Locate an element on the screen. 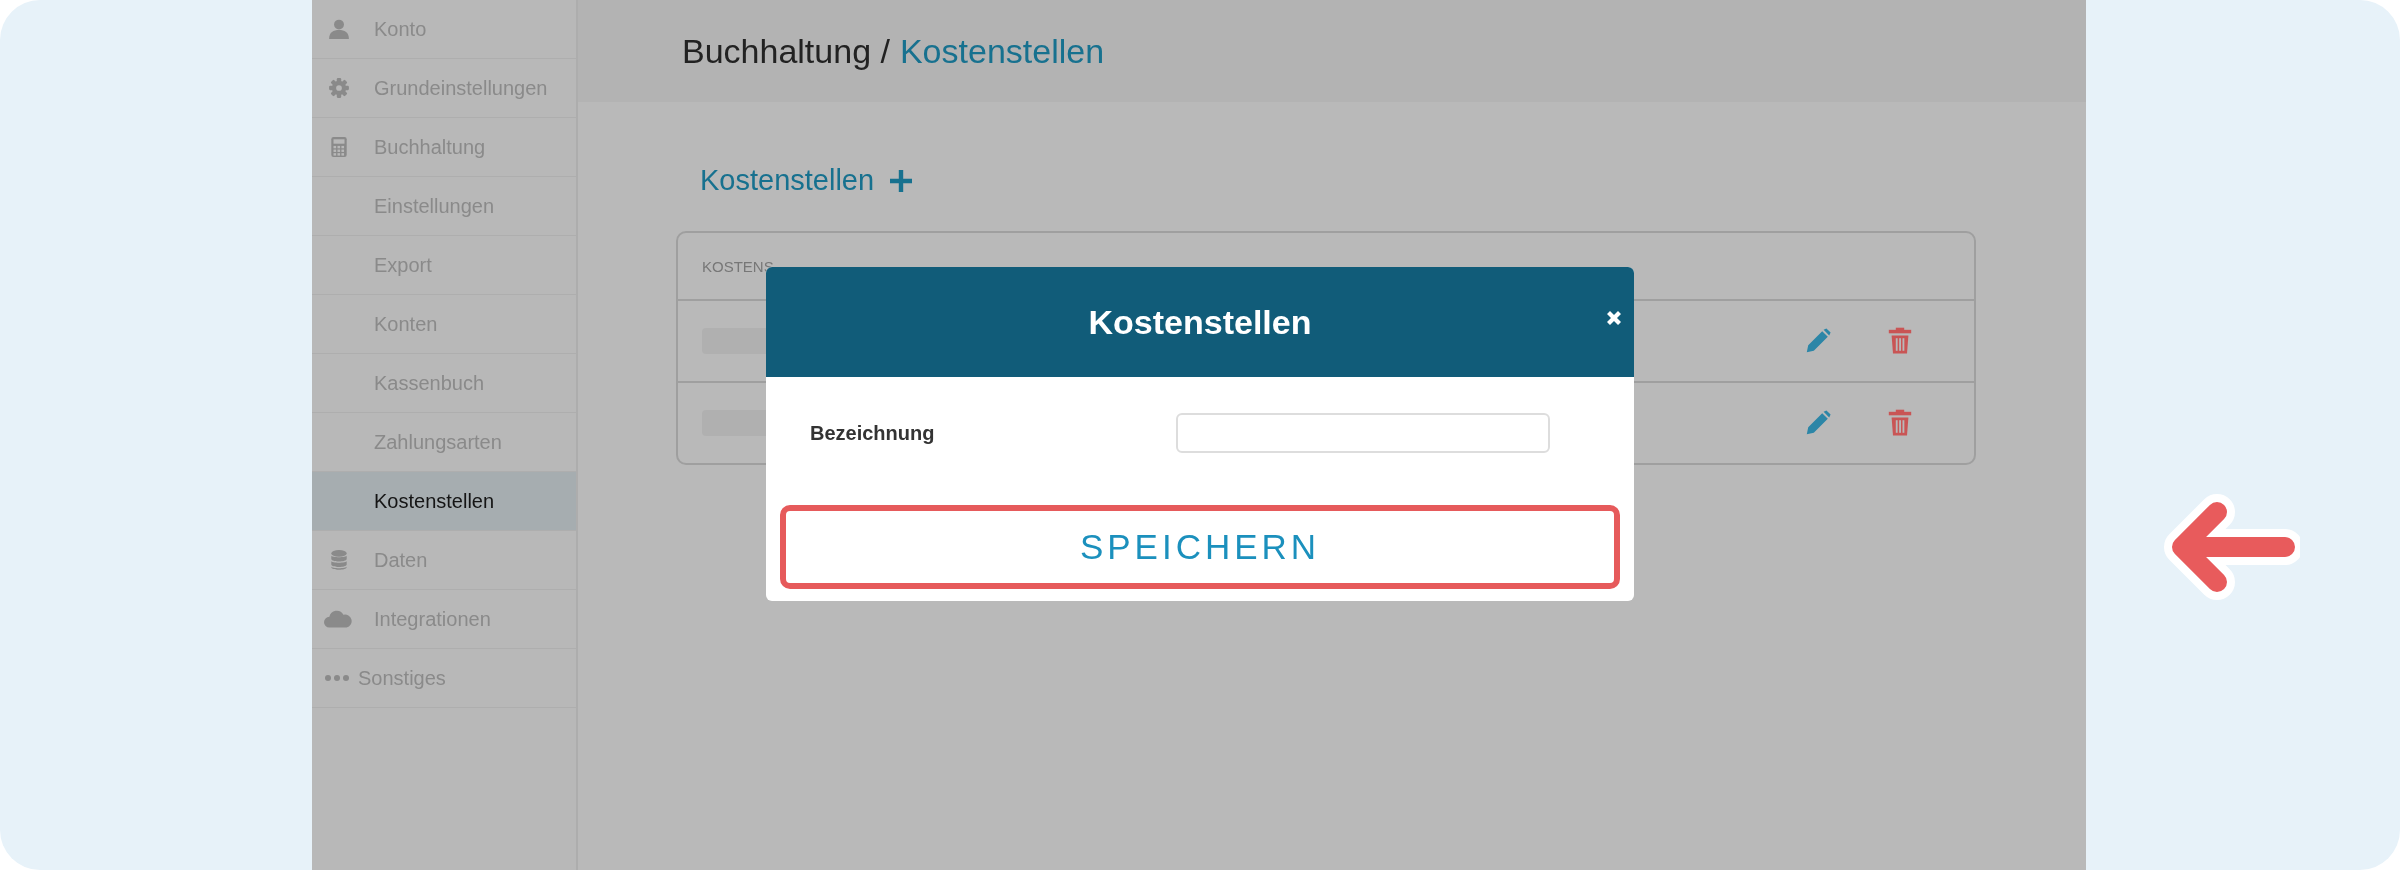 This screenshot has width=2400, height=870. section-title: Kostenstellen is located at coordinates (787, 180).